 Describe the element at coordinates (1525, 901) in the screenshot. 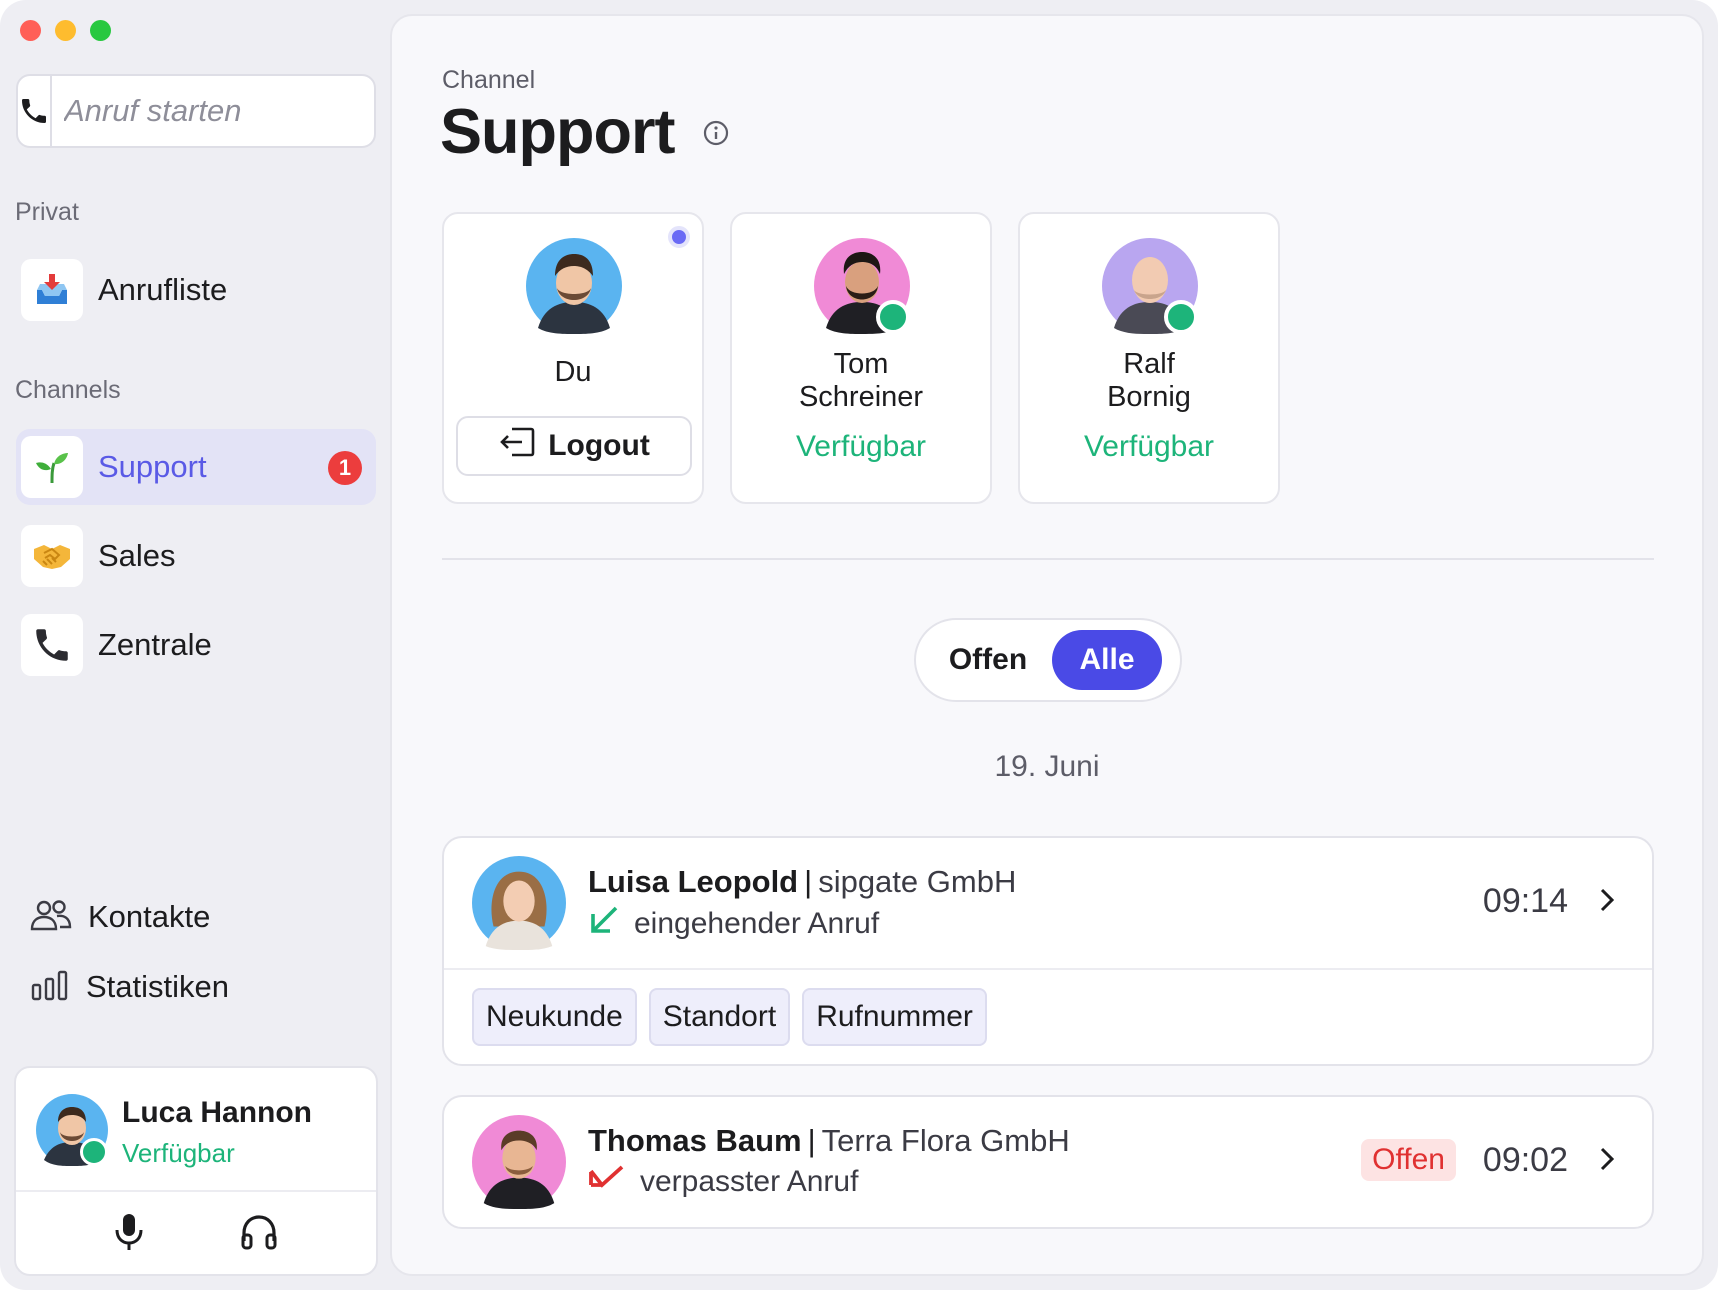

I see `call-time: 09:14` at that location.